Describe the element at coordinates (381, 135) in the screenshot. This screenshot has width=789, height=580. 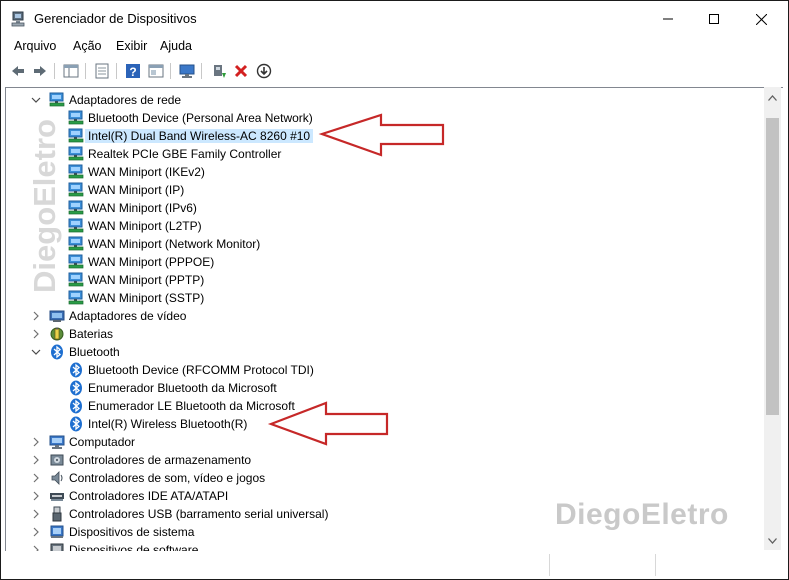
I see `annotation-arrow-wireless` at that location.